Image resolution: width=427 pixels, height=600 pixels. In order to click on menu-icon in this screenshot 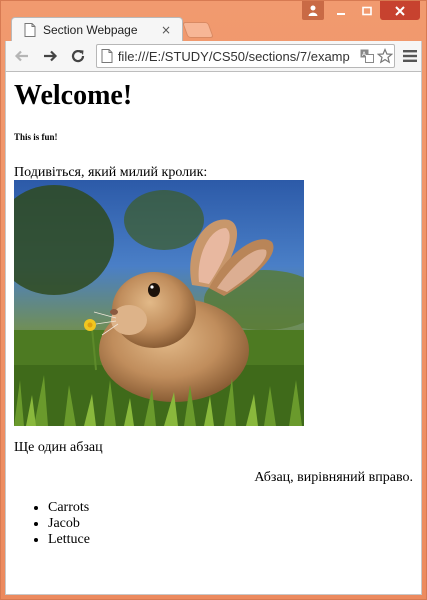, I will do `click(410, 56)`.